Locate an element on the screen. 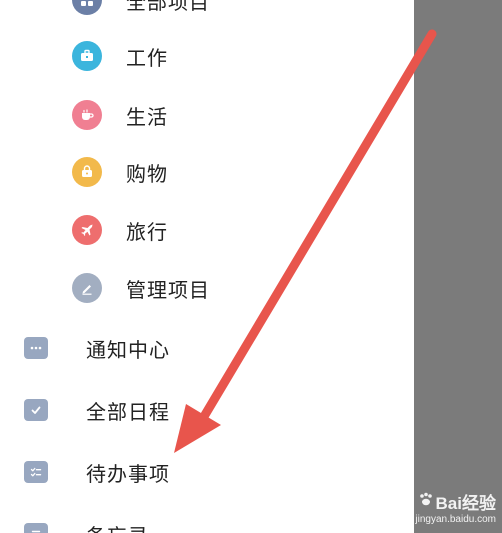 The height and width of the screenshot is (533, 502). sidebar-item-travel: 旅行 is located at coordinates (120, 230).